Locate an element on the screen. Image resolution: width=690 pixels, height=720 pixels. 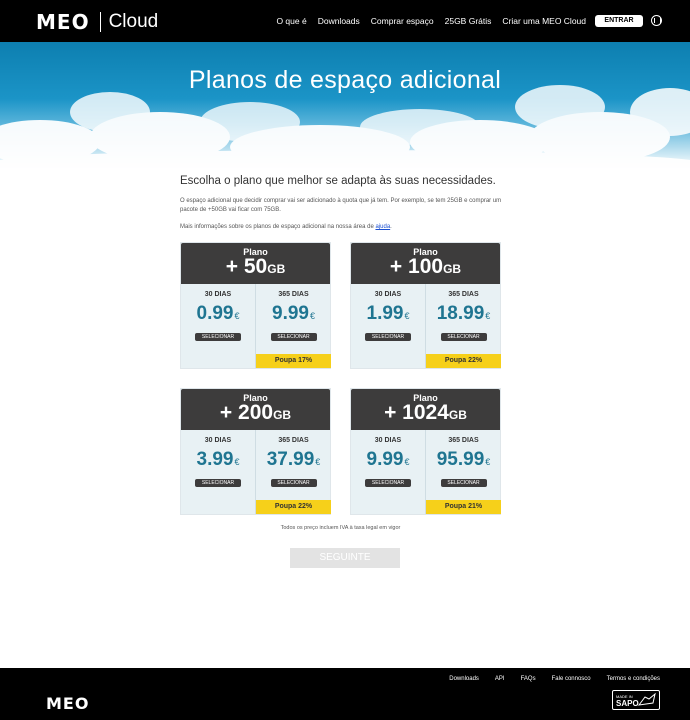
nav-link-25gb-gratis: 25GB Grátis is located at coordinates (468, 21).